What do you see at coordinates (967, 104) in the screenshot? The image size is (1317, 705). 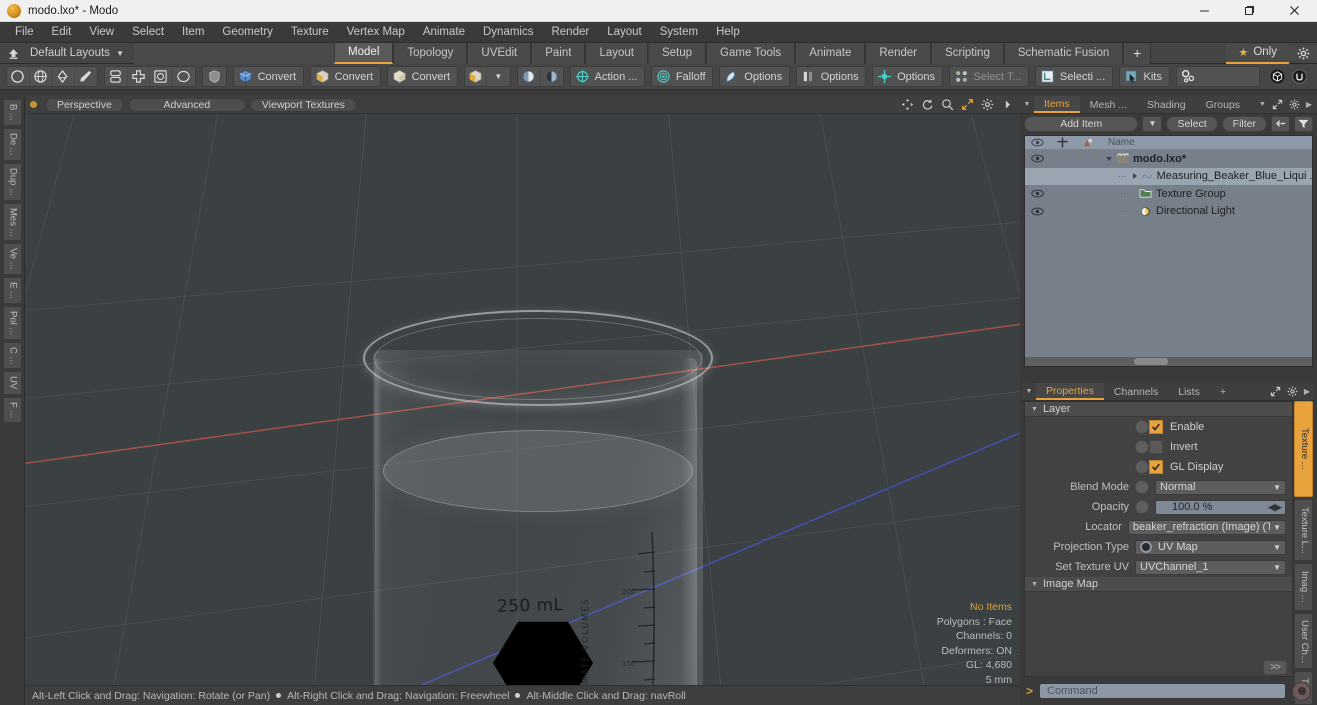 I see `fit-expand-icon` at bounding box center [967, 104].